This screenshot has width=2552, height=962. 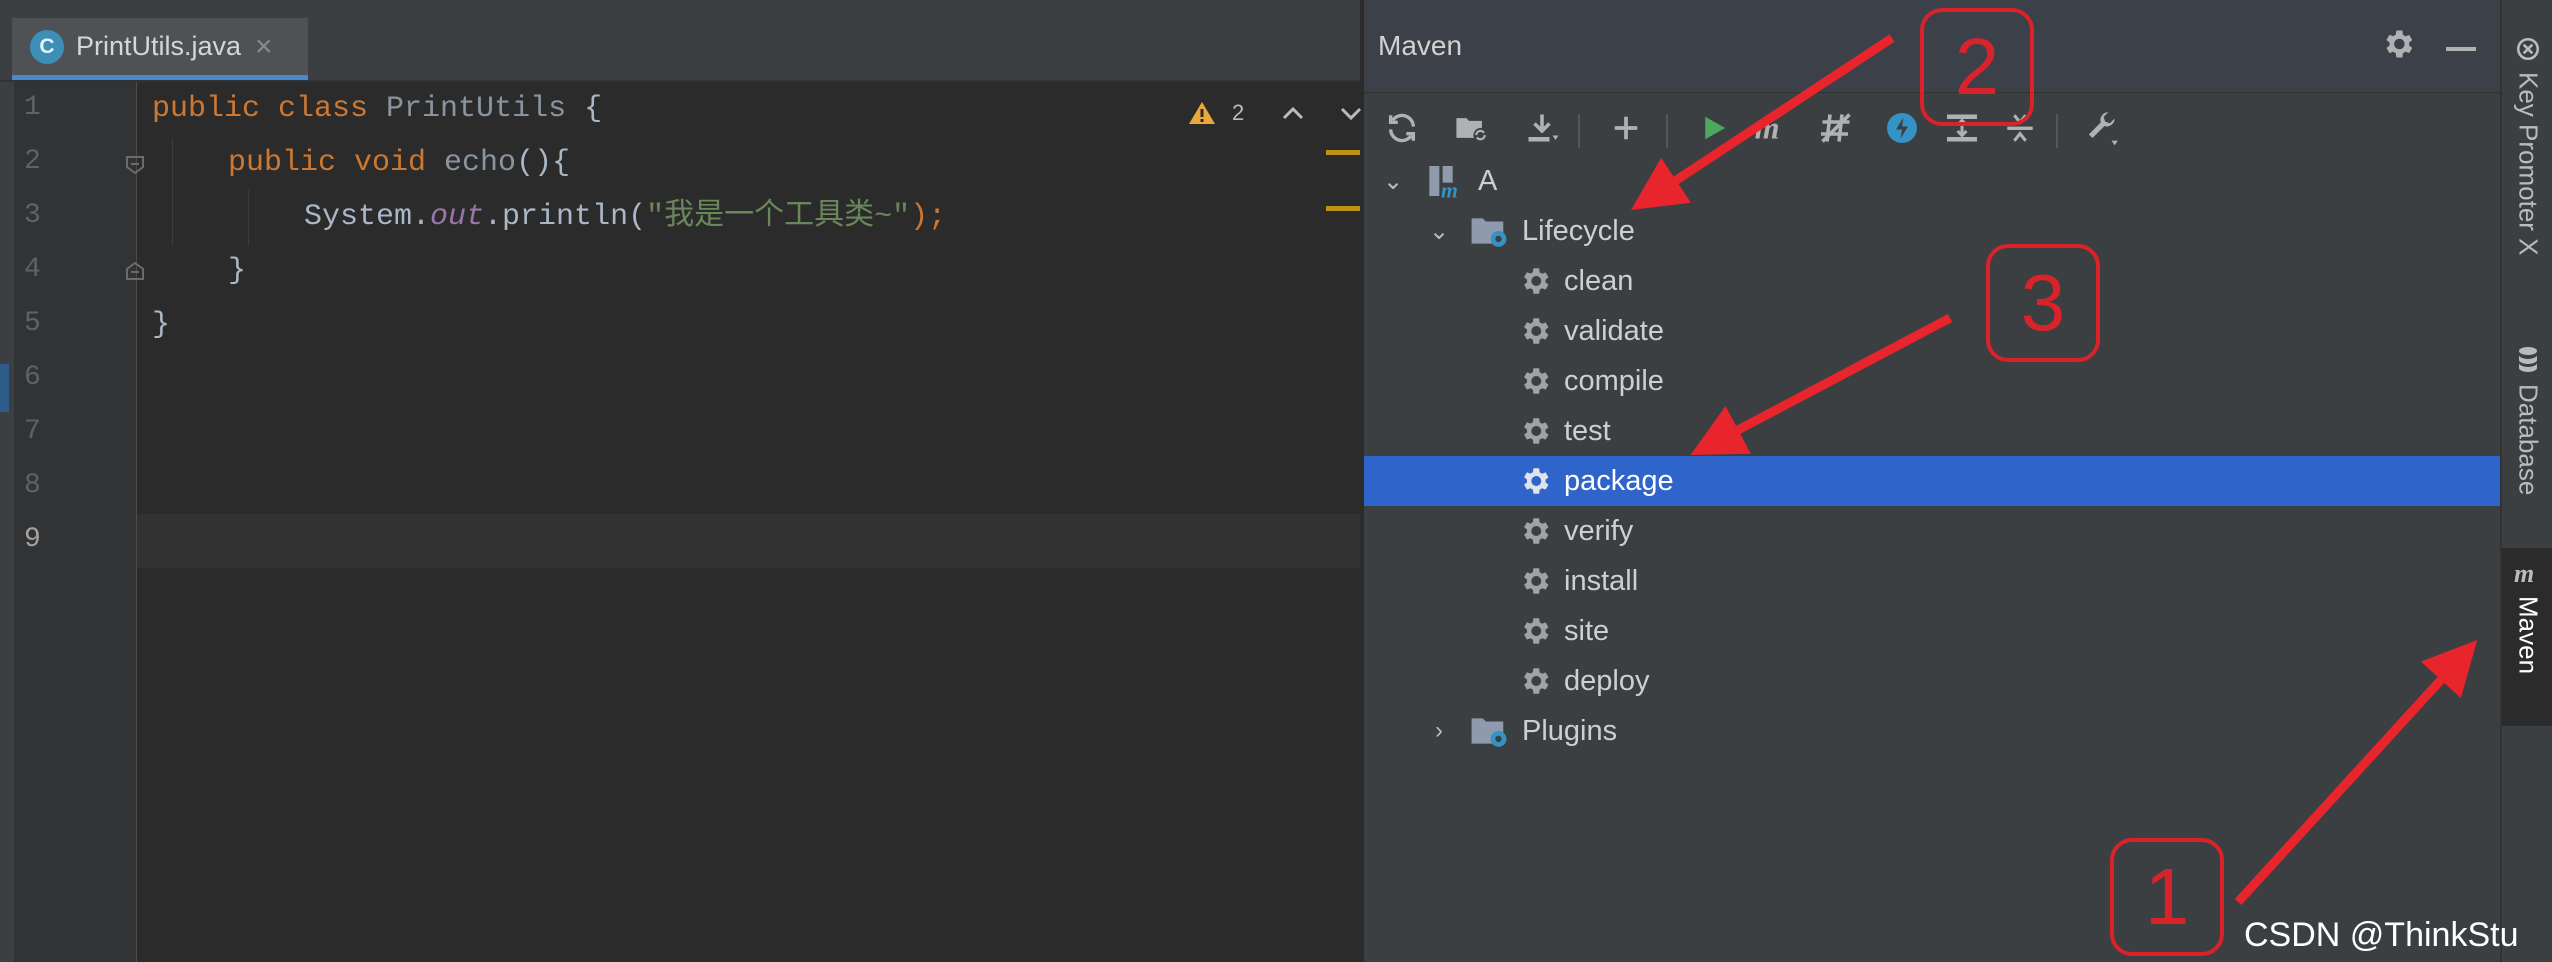 I want to click on settings-wrench-icon, so click(x=2102, y=128).